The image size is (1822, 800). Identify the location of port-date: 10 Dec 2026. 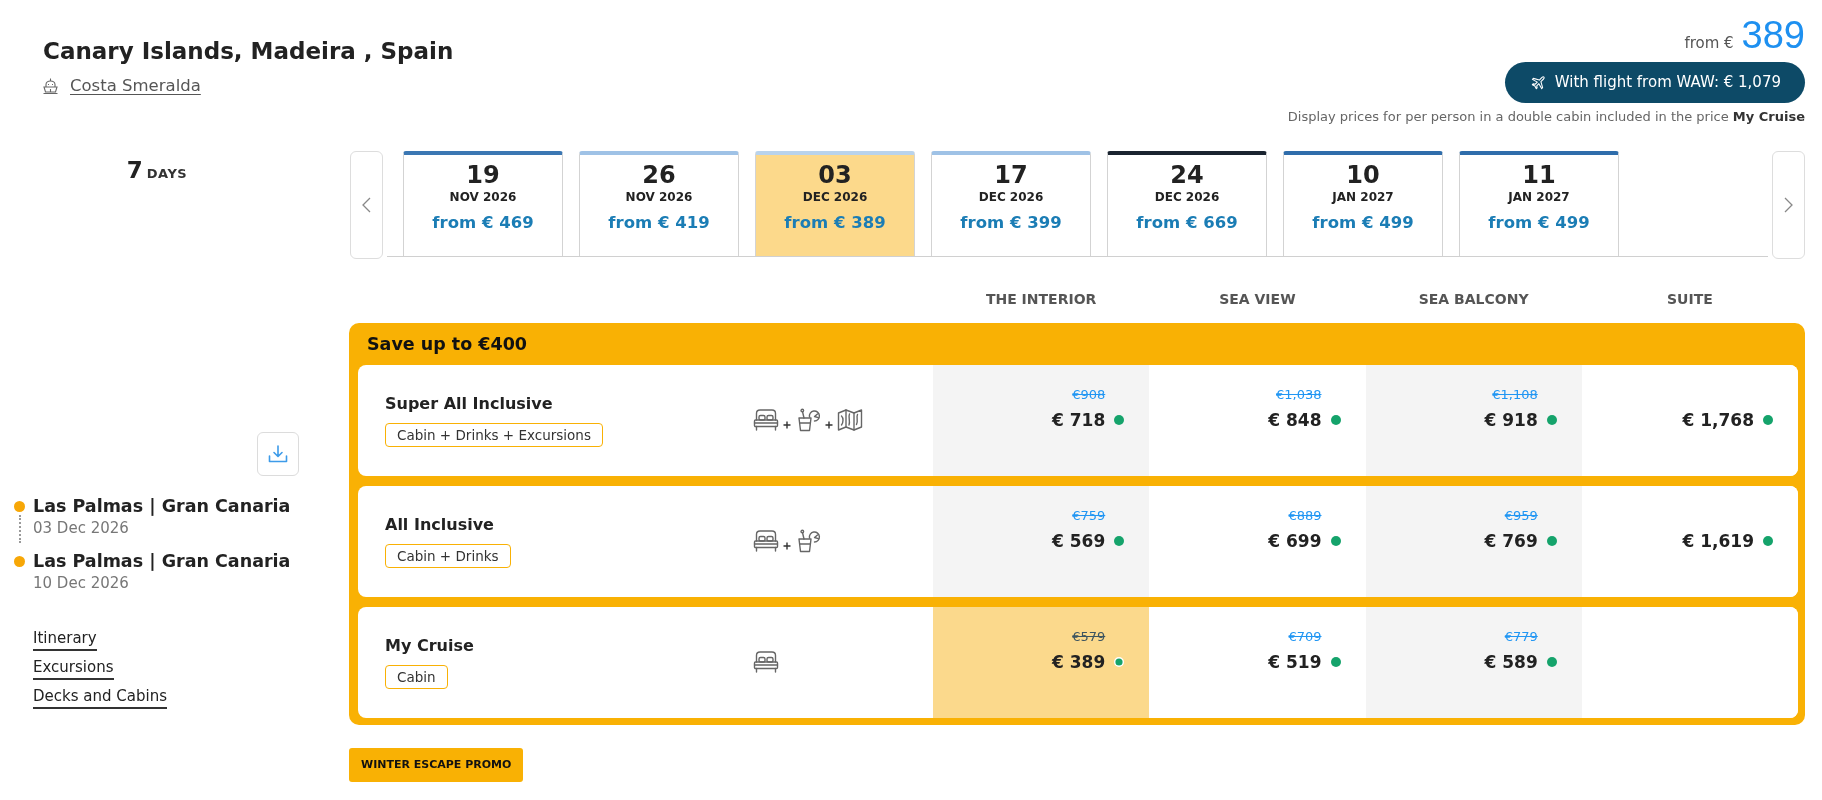
(81, 582).